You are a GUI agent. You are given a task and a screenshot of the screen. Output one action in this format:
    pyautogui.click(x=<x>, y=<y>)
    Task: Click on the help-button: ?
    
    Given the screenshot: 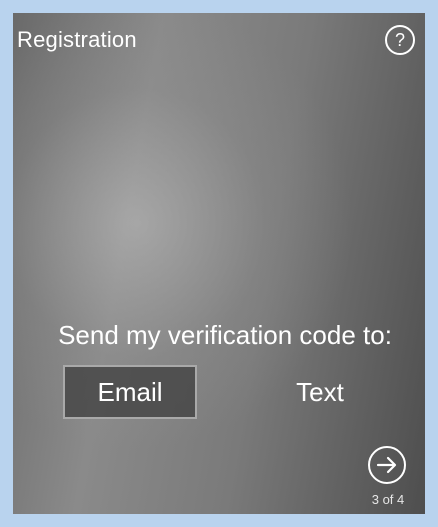 What is the action you would take?
    pyautogui.click(x=400, y=40)
    